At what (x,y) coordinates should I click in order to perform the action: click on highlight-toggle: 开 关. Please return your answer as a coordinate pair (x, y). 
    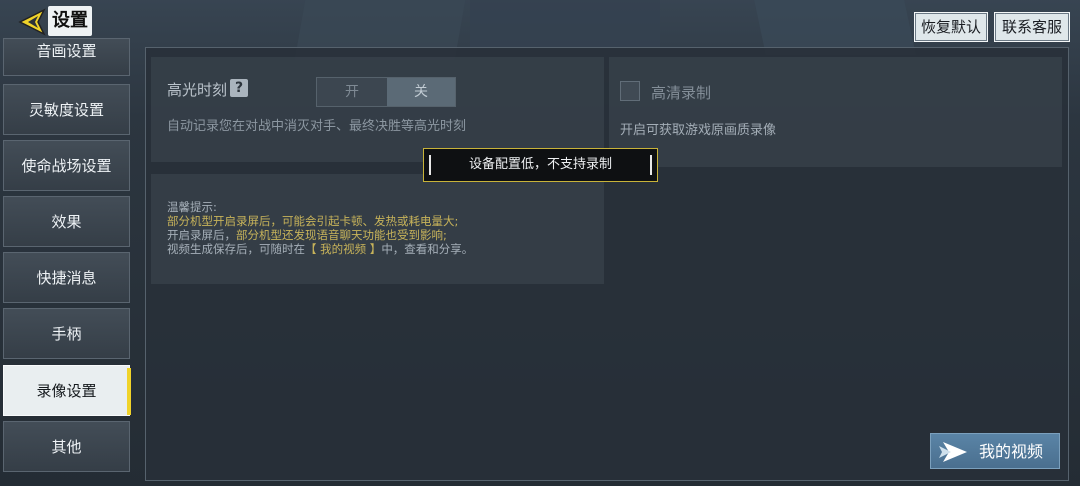
    Looking at the image, I should click on (386, 92).